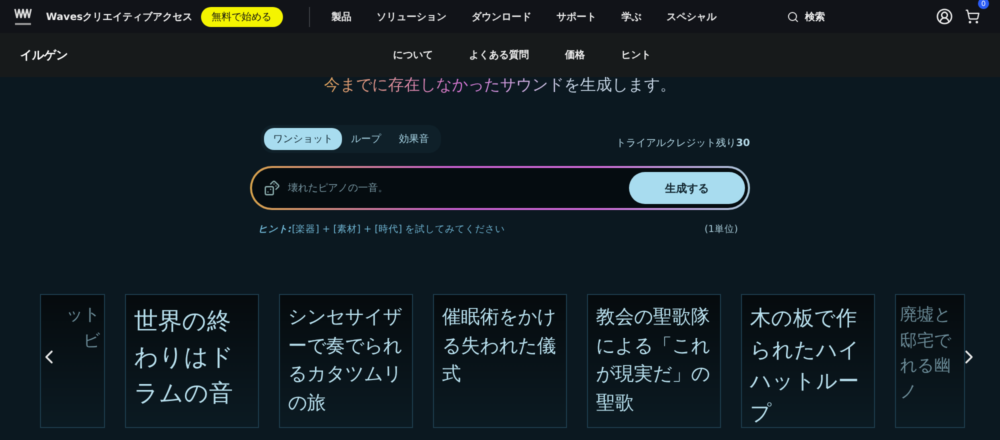 The width and height of the screenshot is (1000, 440). Describe the element at coordinates (303, 139) in the screenshot. I see `mode-tab: ワンショット` at that location.